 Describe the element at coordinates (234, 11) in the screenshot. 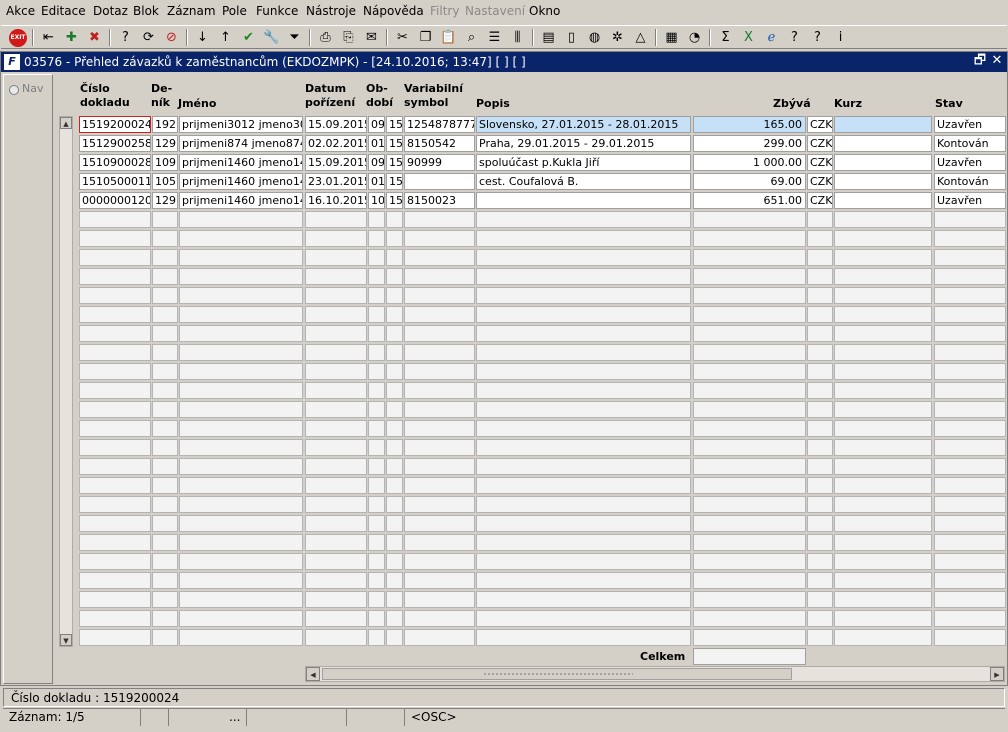

I see `menu-pole: Pole` at that location.